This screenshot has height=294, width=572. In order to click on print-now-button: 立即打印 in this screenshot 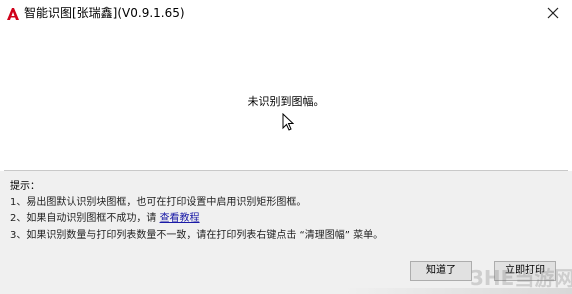, I will do `click(525, 271)`.